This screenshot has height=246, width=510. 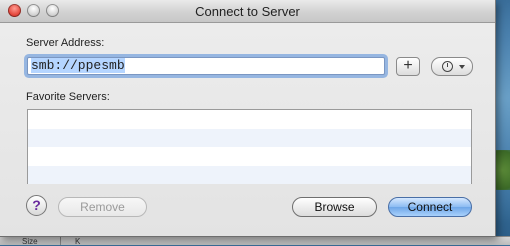 I want to click on clock-icon, so click(x=447, y=66).